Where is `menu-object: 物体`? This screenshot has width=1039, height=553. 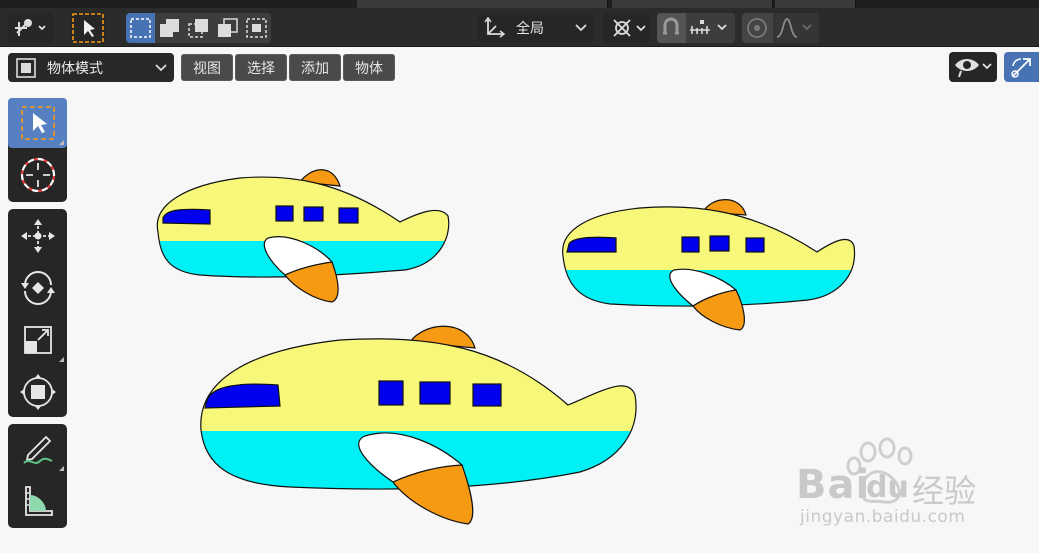 menu-object: 物体 is located at coordinates (369, 67).